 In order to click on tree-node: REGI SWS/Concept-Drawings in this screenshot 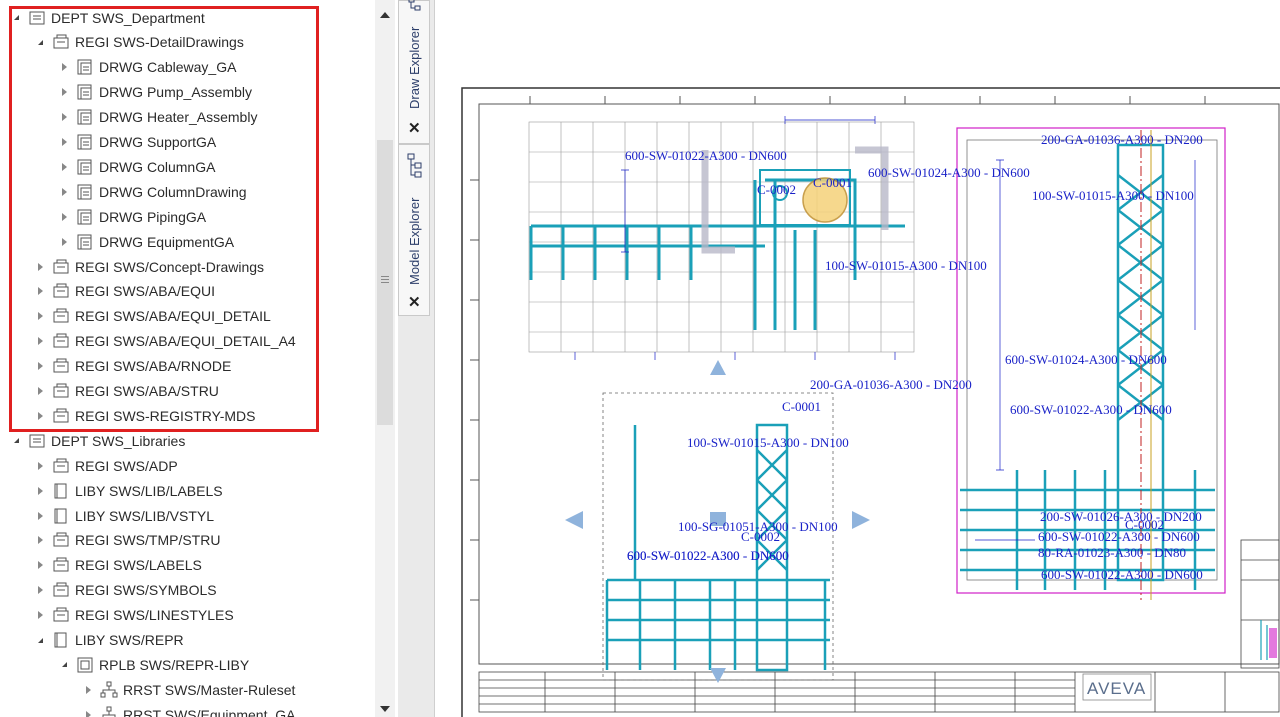, I will do `click(199, 266)`.